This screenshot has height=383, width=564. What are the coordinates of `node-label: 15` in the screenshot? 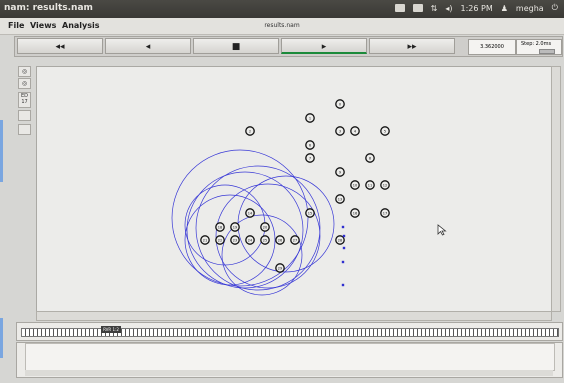 It's located at (310, 213).